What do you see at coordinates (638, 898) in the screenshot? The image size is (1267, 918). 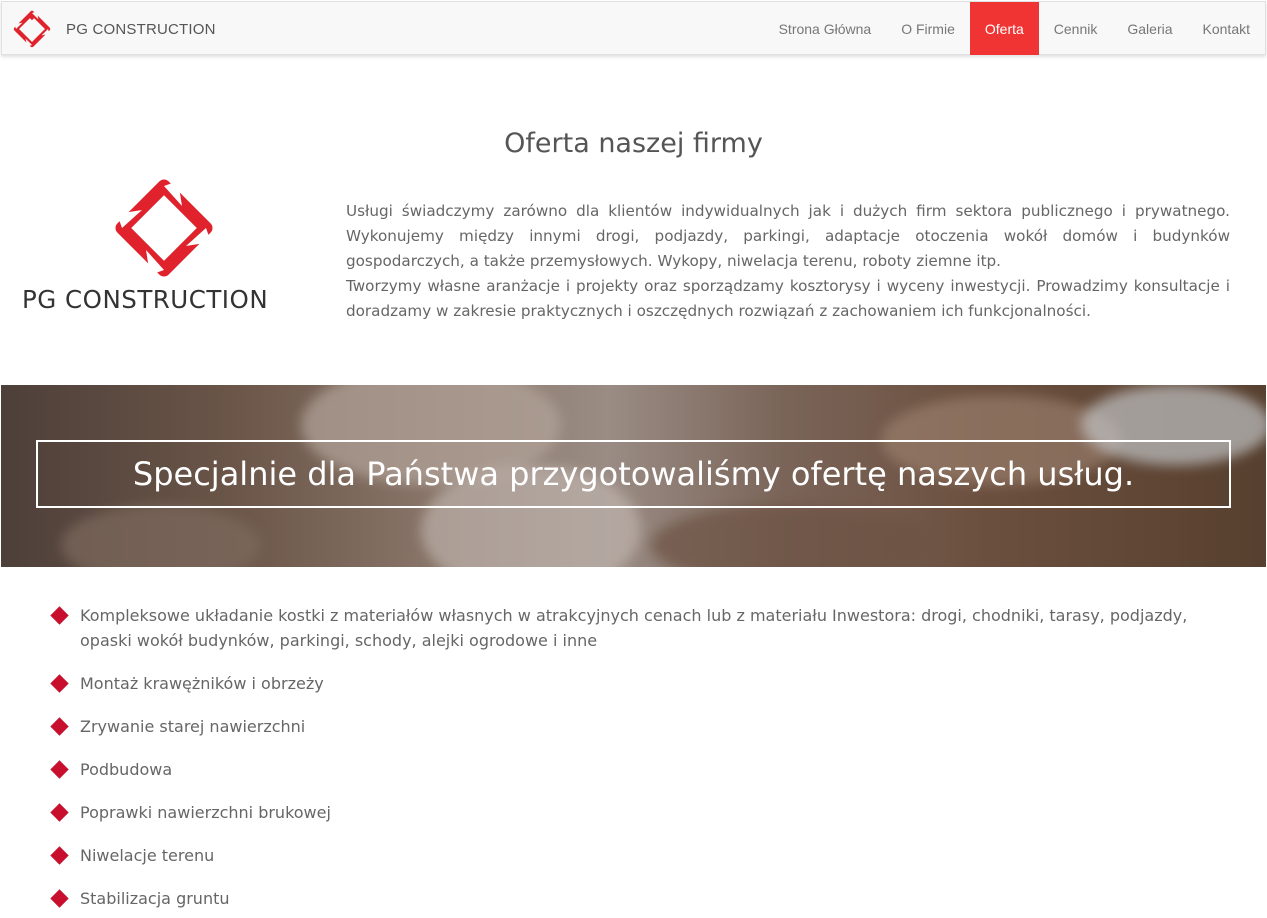 I see `list-item: Stabilizacja gruntu` at bounding box center [638, 898].